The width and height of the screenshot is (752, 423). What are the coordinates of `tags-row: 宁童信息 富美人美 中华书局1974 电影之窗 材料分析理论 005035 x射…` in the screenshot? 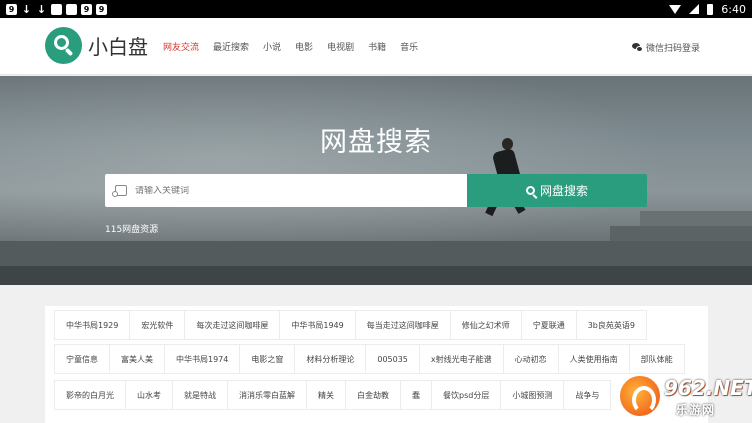 It's located at (369, 359).